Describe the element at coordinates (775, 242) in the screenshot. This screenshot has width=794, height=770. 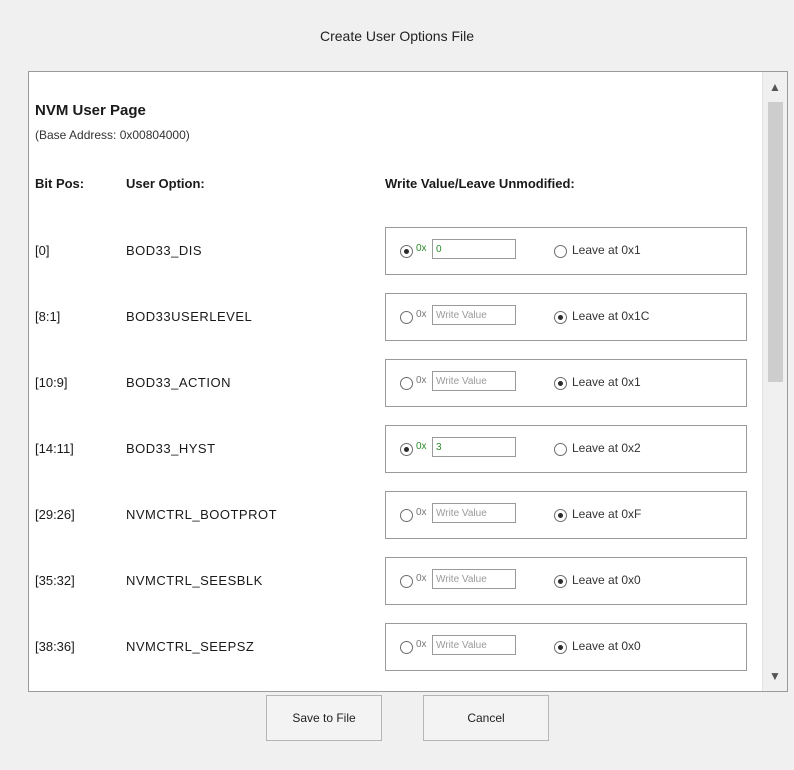
I see `scroll-thumb` at that location.